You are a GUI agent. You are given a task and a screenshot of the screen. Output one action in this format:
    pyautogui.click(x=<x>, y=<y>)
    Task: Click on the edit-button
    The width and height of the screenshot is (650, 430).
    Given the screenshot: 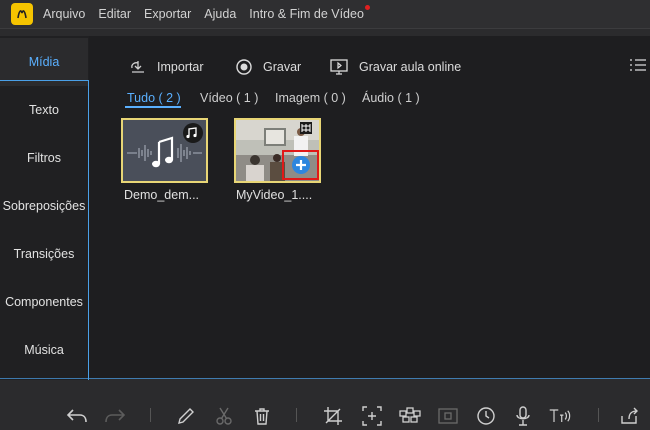 What is the action you would take?
    pyautogui.click(x=186, y=416)
    